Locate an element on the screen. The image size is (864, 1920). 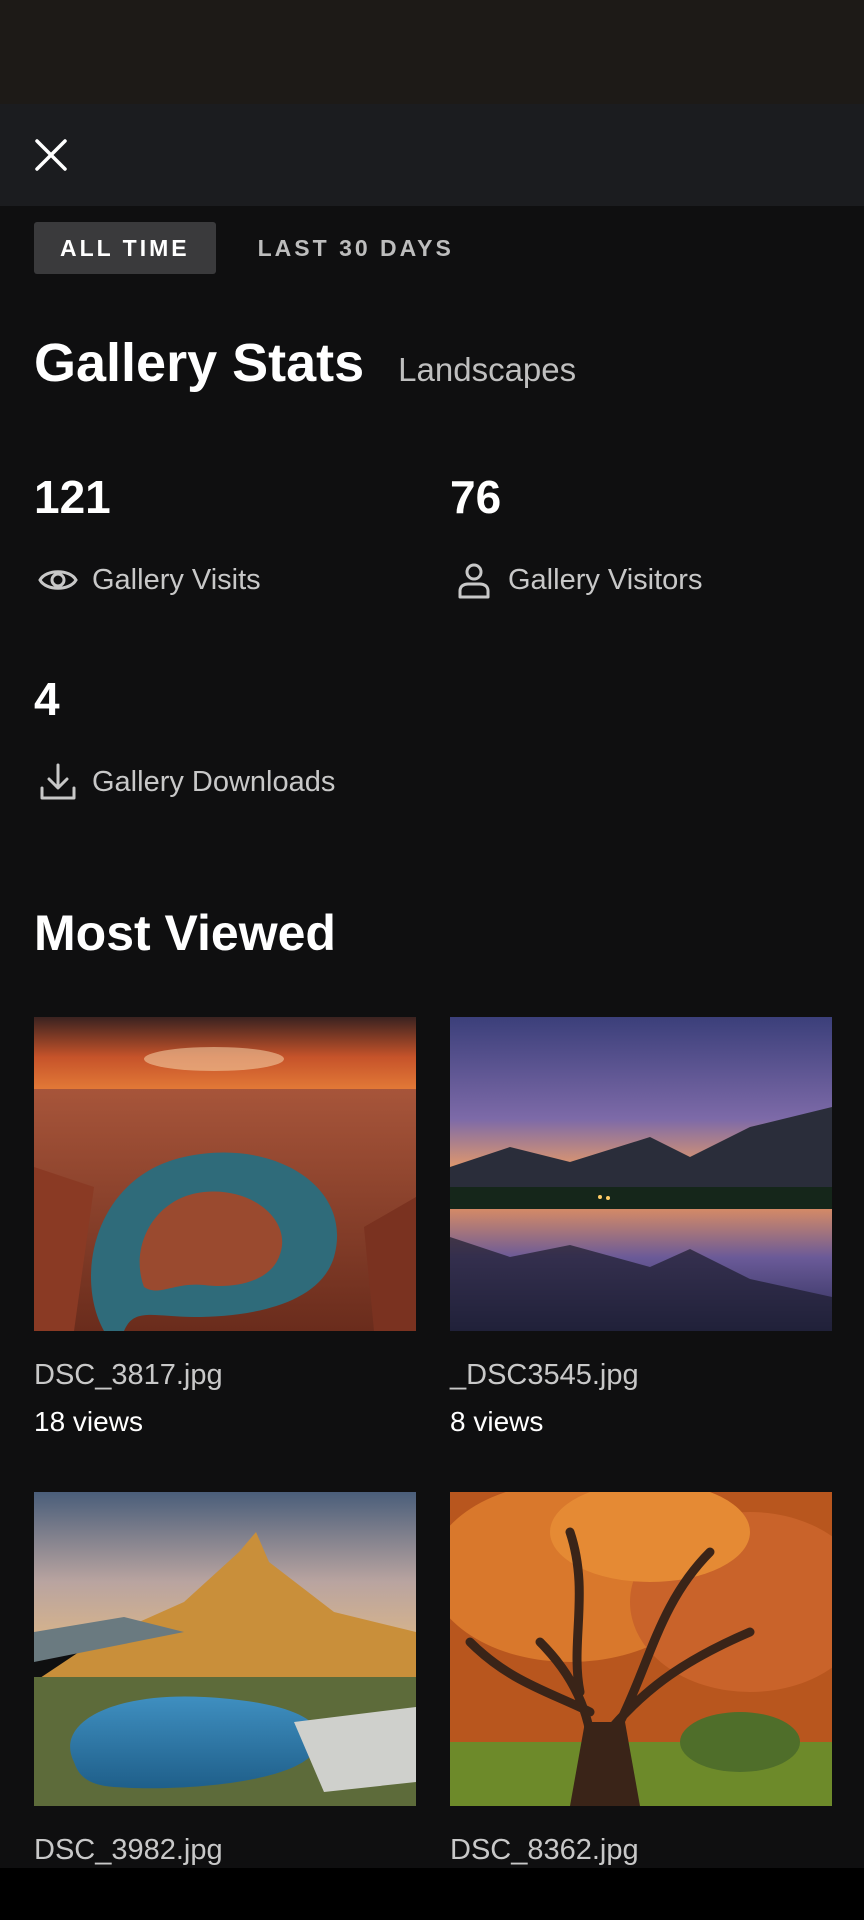
tab-last-30-days: LAST 30 DAYS is located at coordinates (348, 248).